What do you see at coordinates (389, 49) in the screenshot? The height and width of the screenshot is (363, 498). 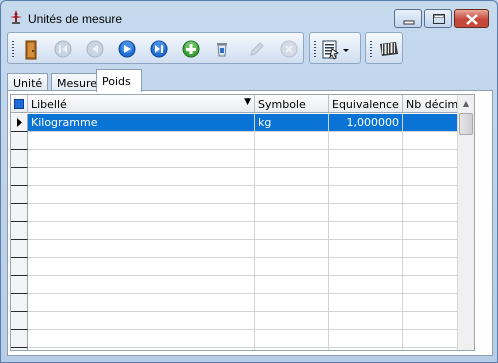 I see `barcode-icon` at bounding box center [389, 49].